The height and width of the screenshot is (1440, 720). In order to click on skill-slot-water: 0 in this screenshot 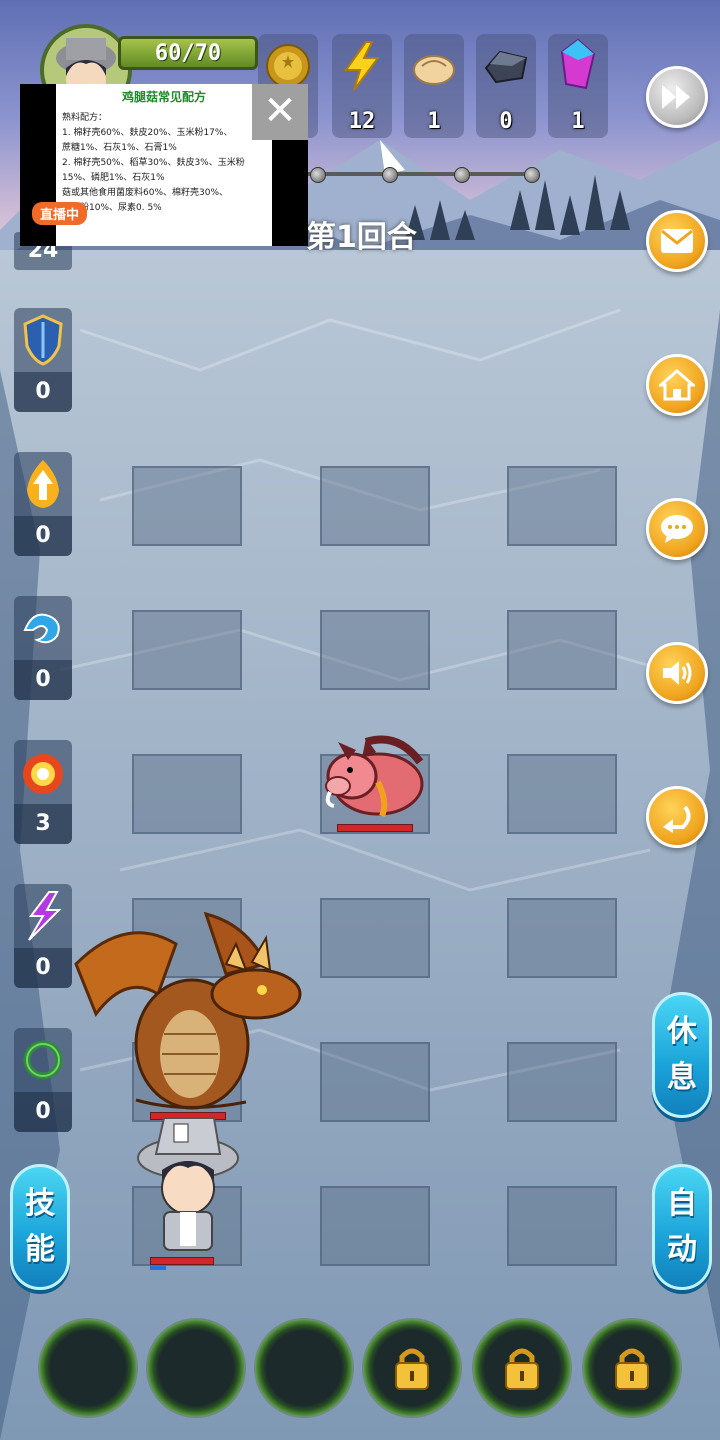, I will do `click(43, 648)`.